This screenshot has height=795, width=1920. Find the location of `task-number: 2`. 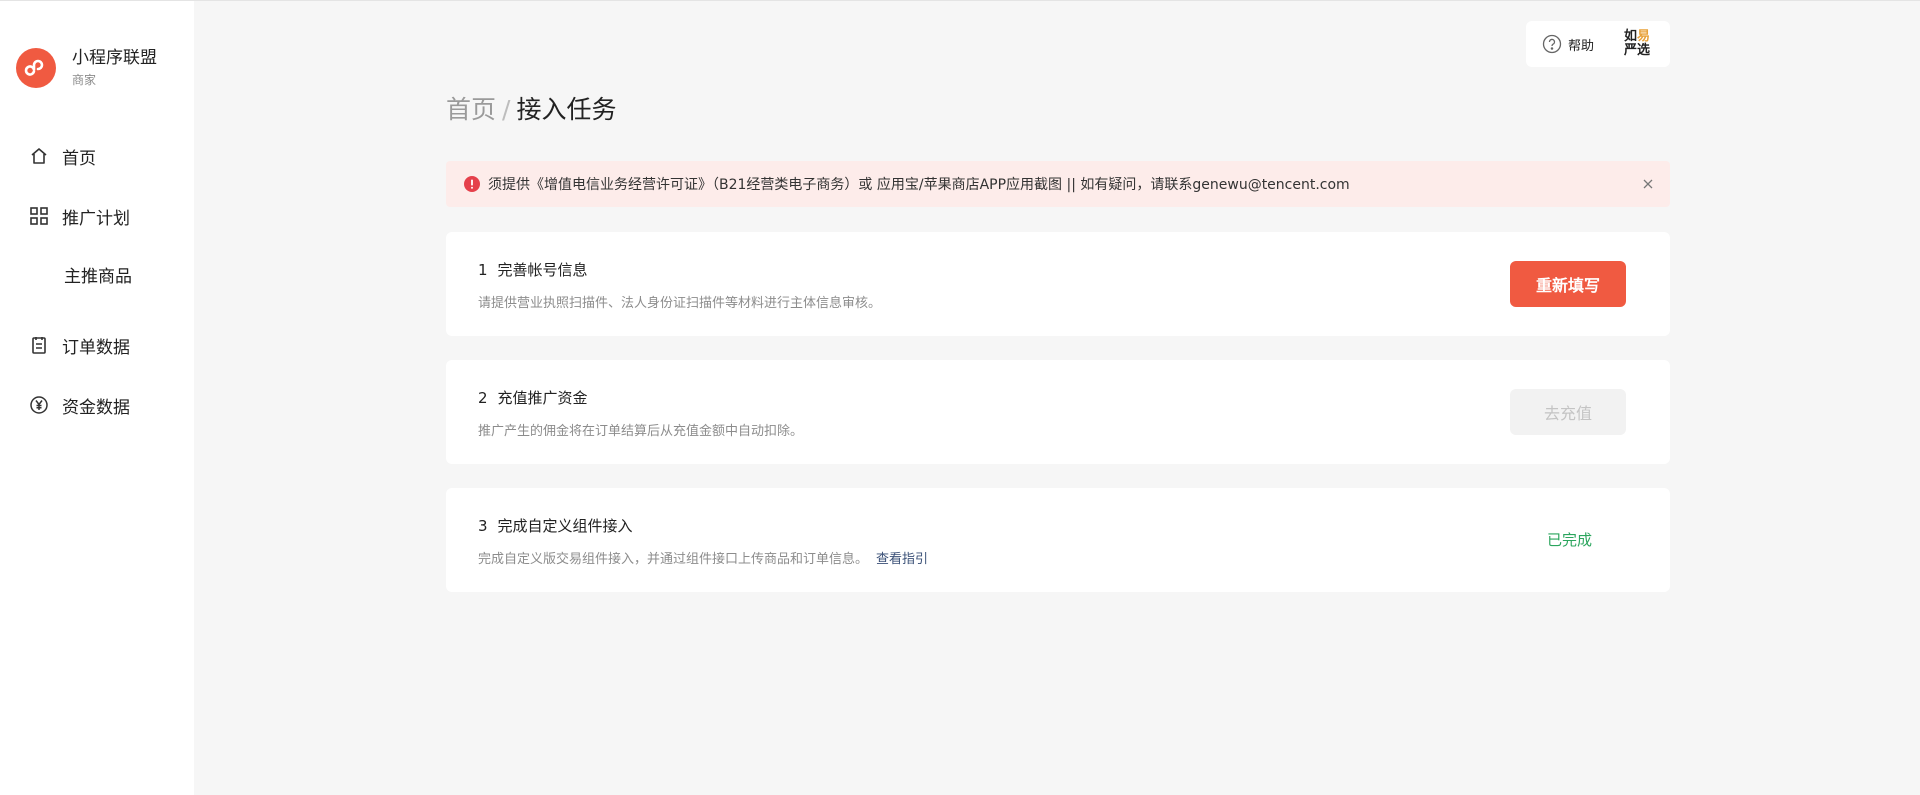

task-number: 2 is located at coordinates (483, 398).